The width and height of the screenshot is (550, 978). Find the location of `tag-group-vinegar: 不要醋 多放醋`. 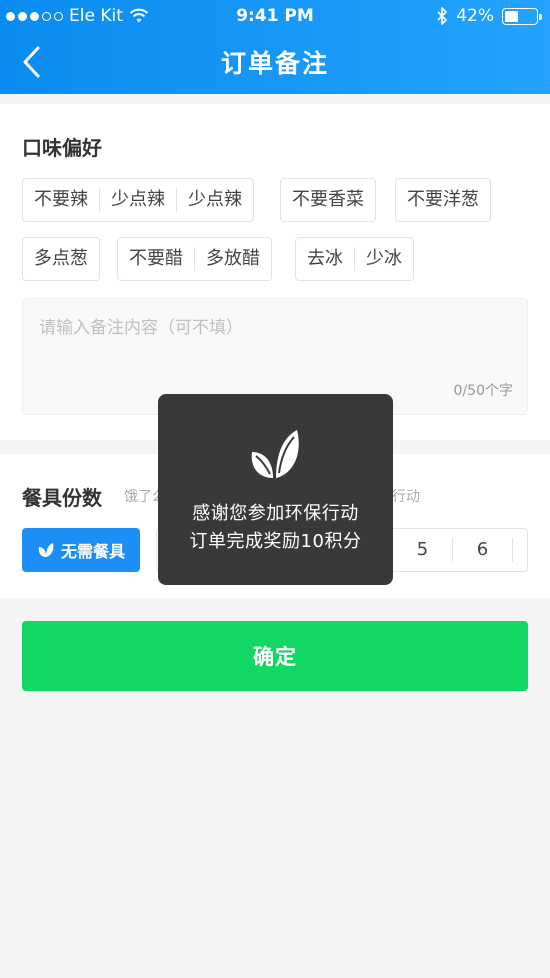

tag-group-vinegar: 不要醋 多放醋 is located at coordinates (194, 259).